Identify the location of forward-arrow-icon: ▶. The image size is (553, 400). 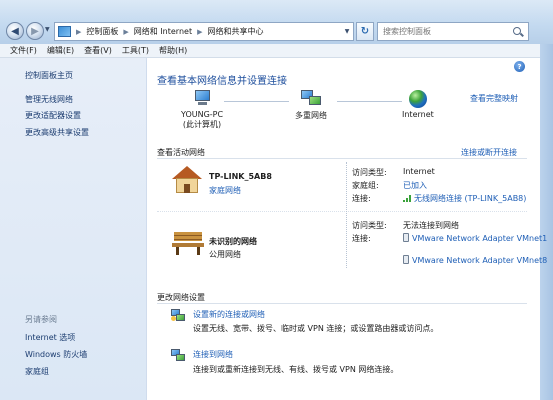
(35, 31).